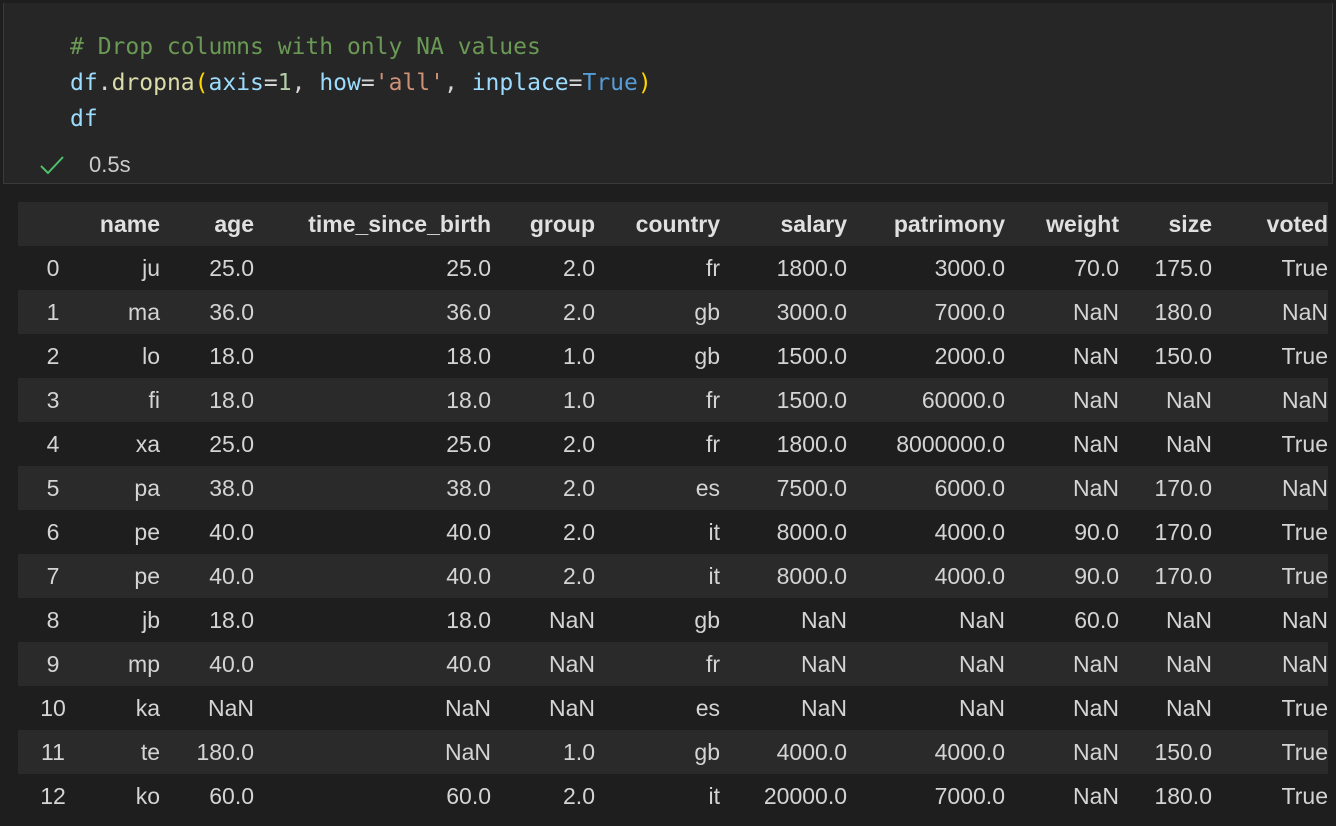 This screenshot has height=826, width=1336. What do you see at coordinates (53, 707) in the screenshot?
I see `row-index: 10` at bounding box center [53, 707].